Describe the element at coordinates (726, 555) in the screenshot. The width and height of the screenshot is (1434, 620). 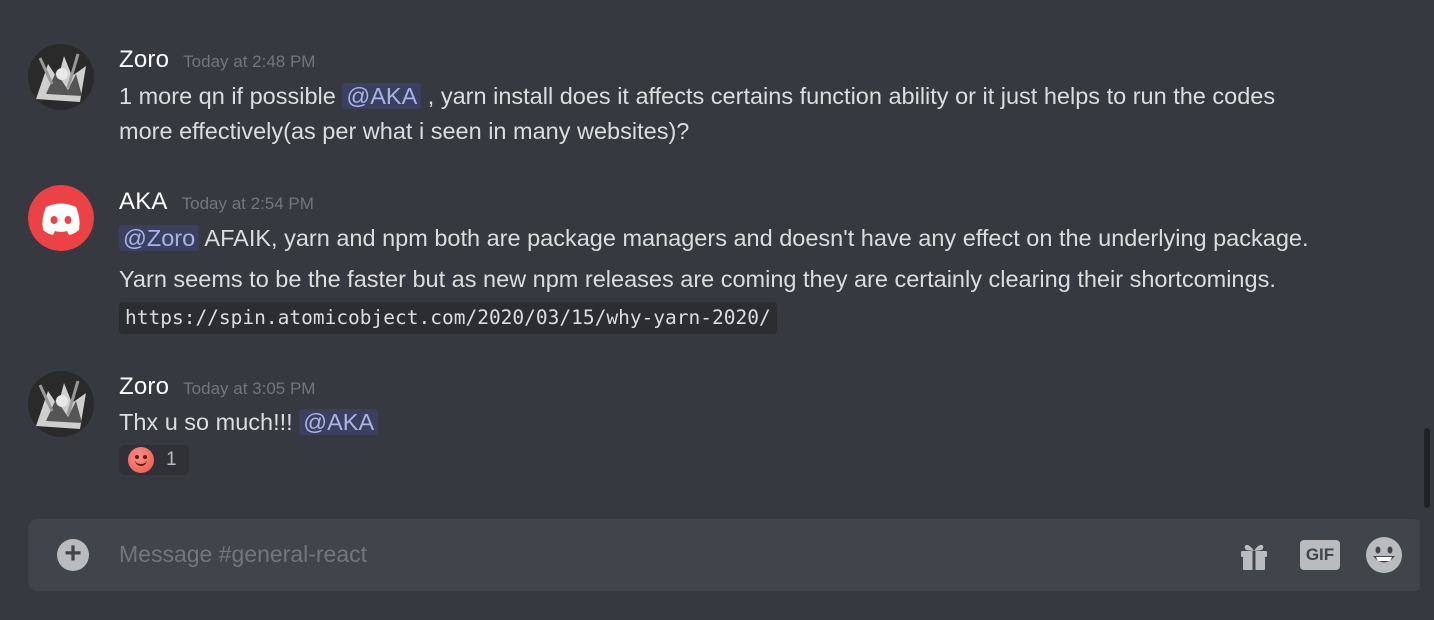
I see `message-composer: + Message #general-react GIF` at that location.